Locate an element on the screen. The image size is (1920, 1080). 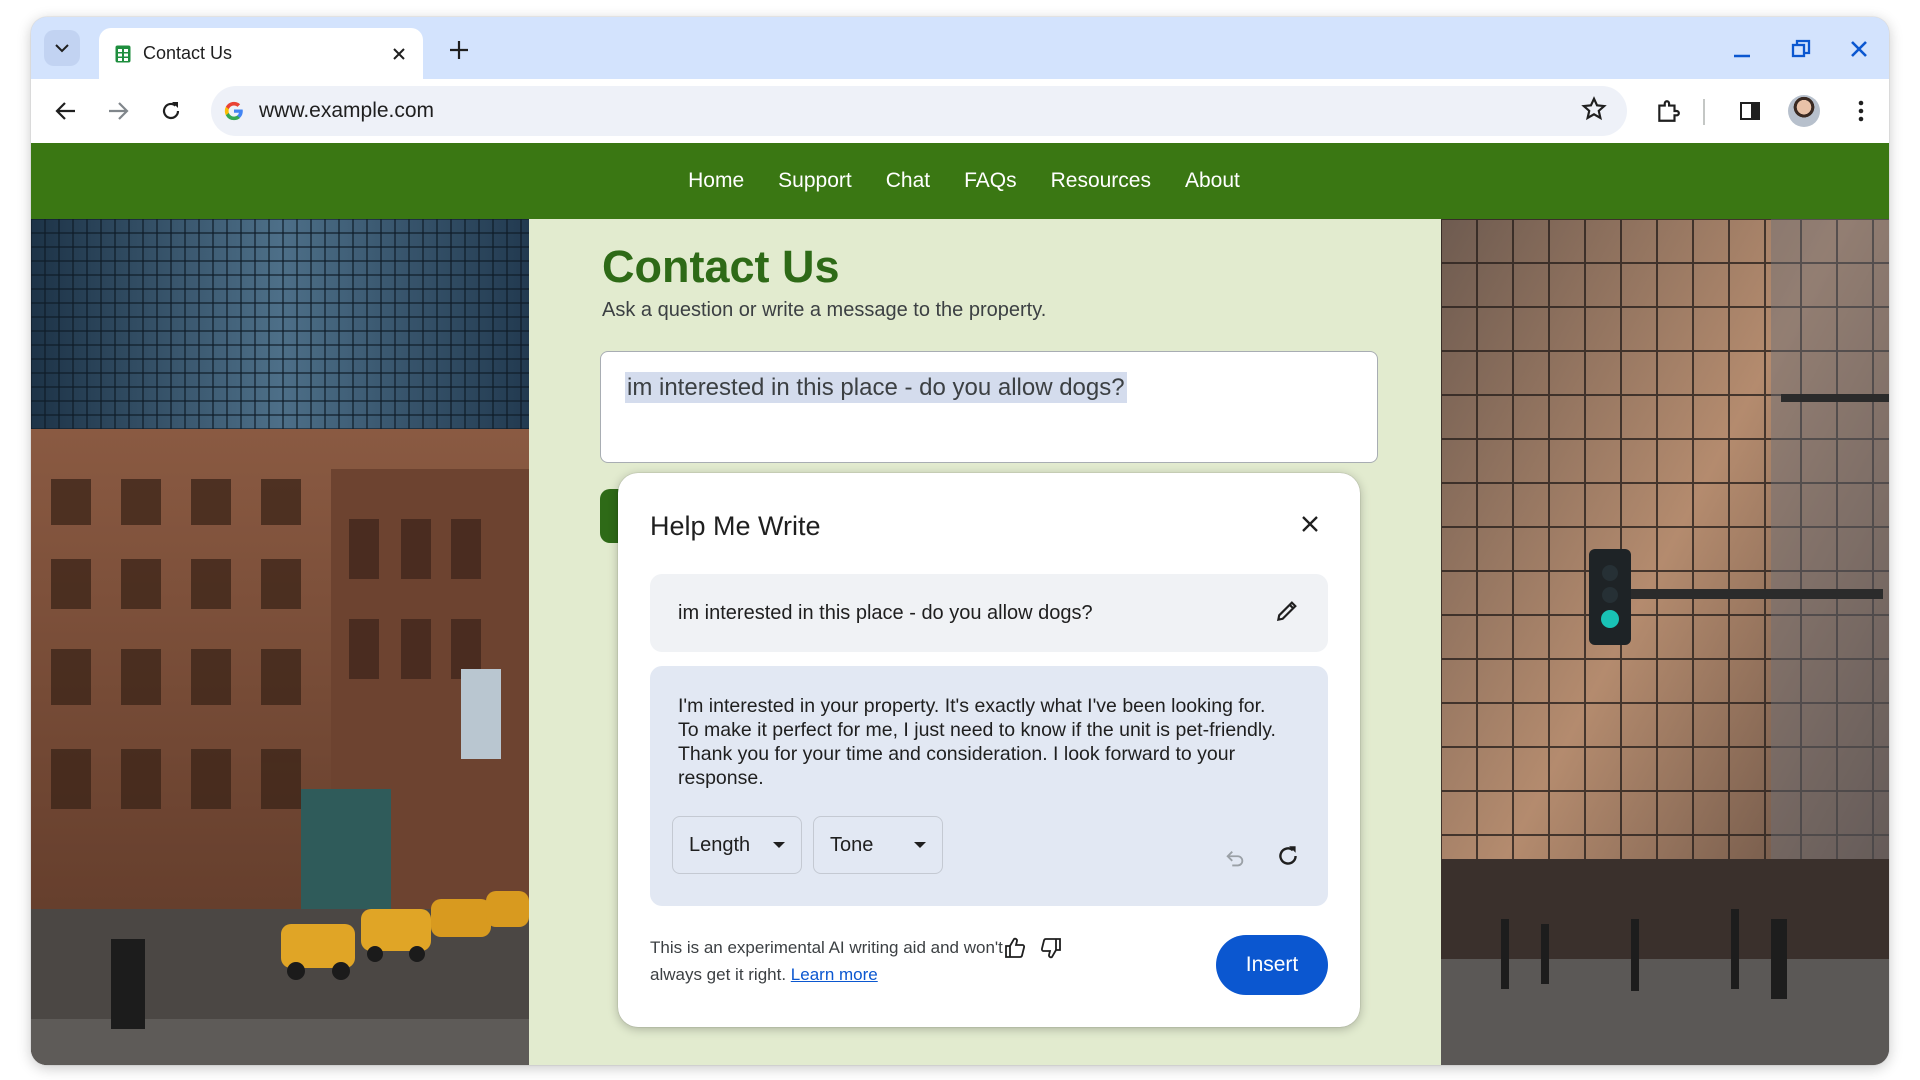
tone-dropdown: Tone is located at coordinates (878, 845).